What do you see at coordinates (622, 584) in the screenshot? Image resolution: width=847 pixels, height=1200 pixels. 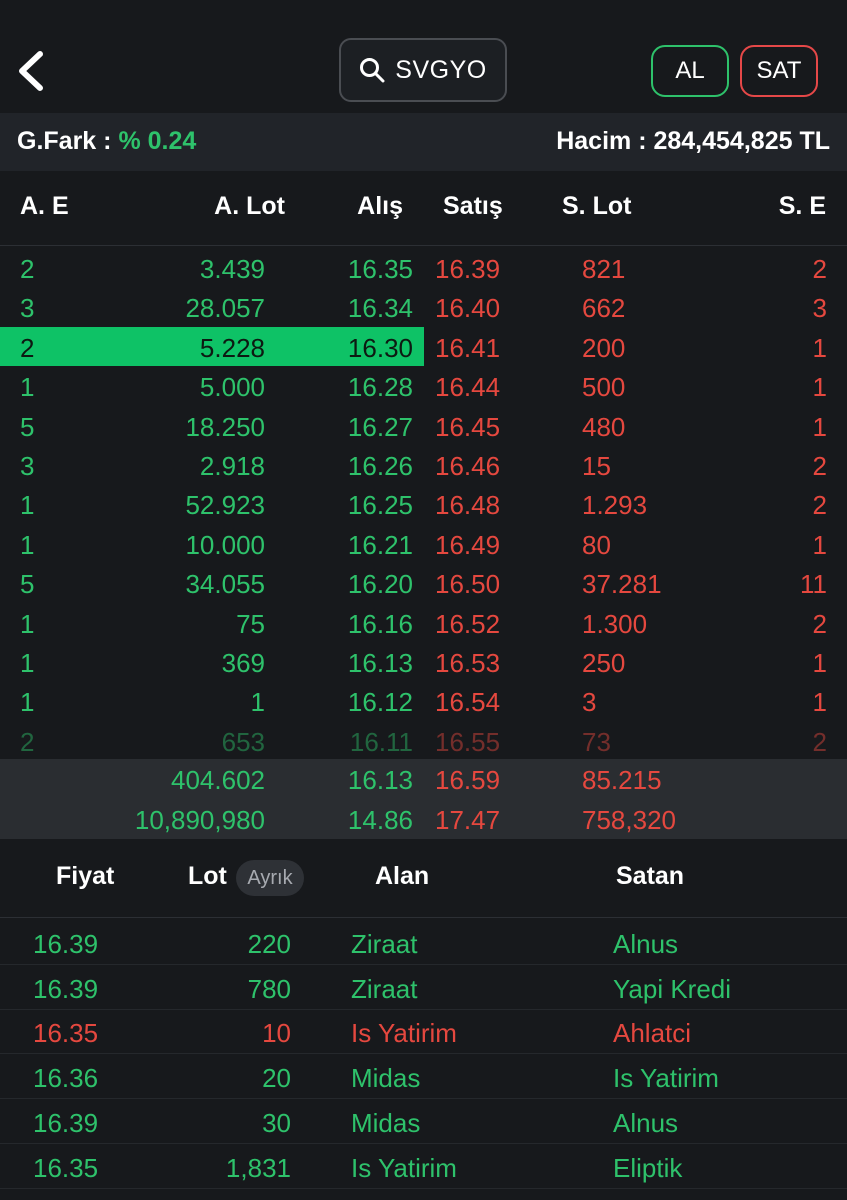 I see `ask-lot: 37.281` at bounding box center [622, 584].